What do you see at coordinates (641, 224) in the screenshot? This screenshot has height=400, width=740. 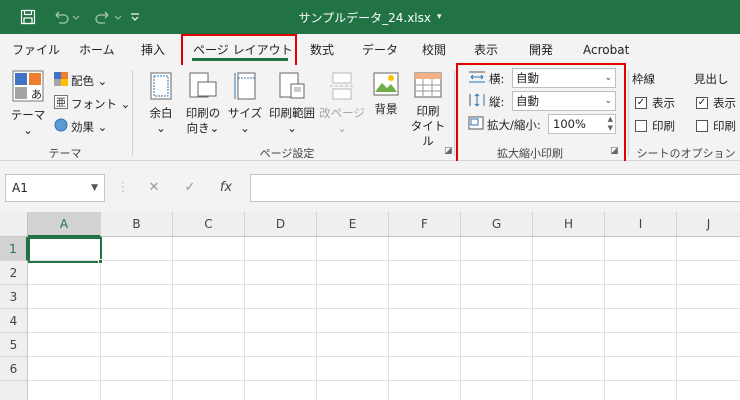 I see `column-header-i: I` at bounding box center [641, 224].